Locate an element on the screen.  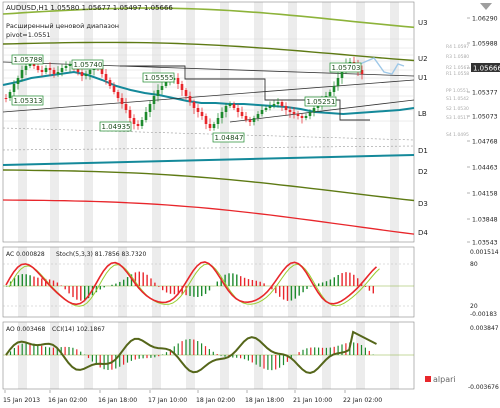
pivot-text: pivot=1.0551 is located at coordinates (28, 35).